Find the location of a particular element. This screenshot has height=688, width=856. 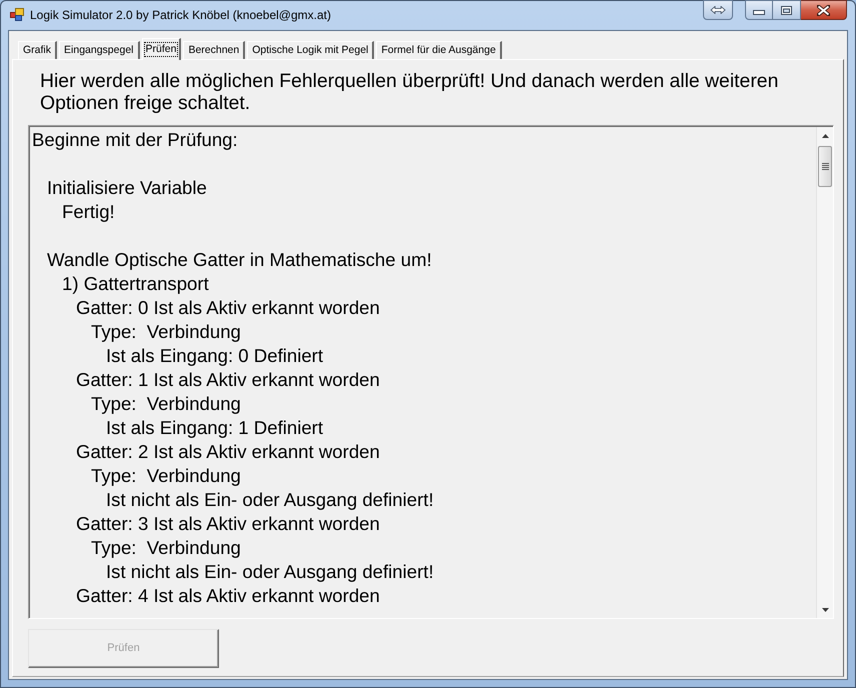

maximize-button is located at coordinates (787, 10).